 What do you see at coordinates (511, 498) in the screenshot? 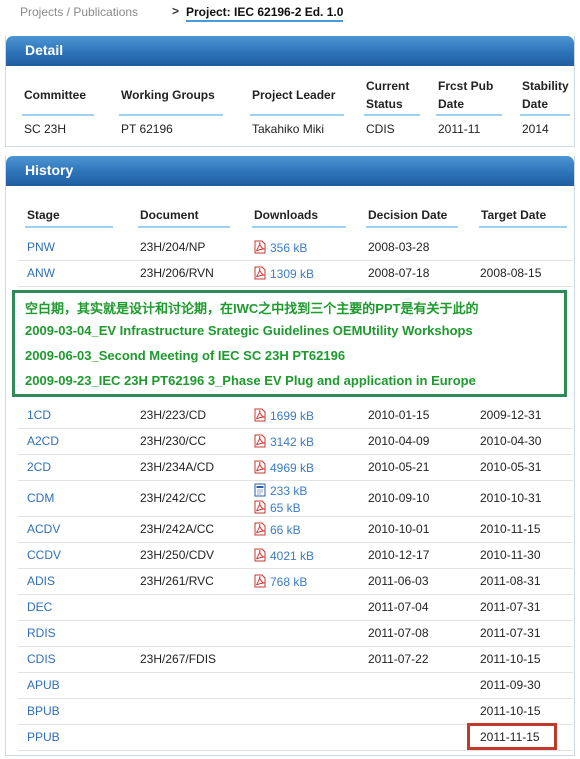
I see `target-date: 2010-10-31` at bounding box center [511, 498].